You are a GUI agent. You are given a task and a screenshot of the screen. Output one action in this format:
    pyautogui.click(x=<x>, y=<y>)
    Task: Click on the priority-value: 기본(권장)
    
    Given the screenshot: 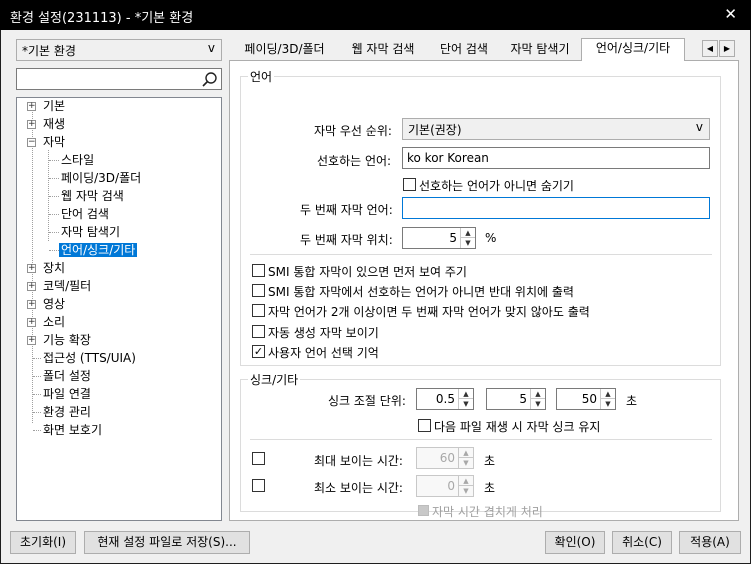 What is the action you would take?
    pyautogui.click(x=435, y=130)
    